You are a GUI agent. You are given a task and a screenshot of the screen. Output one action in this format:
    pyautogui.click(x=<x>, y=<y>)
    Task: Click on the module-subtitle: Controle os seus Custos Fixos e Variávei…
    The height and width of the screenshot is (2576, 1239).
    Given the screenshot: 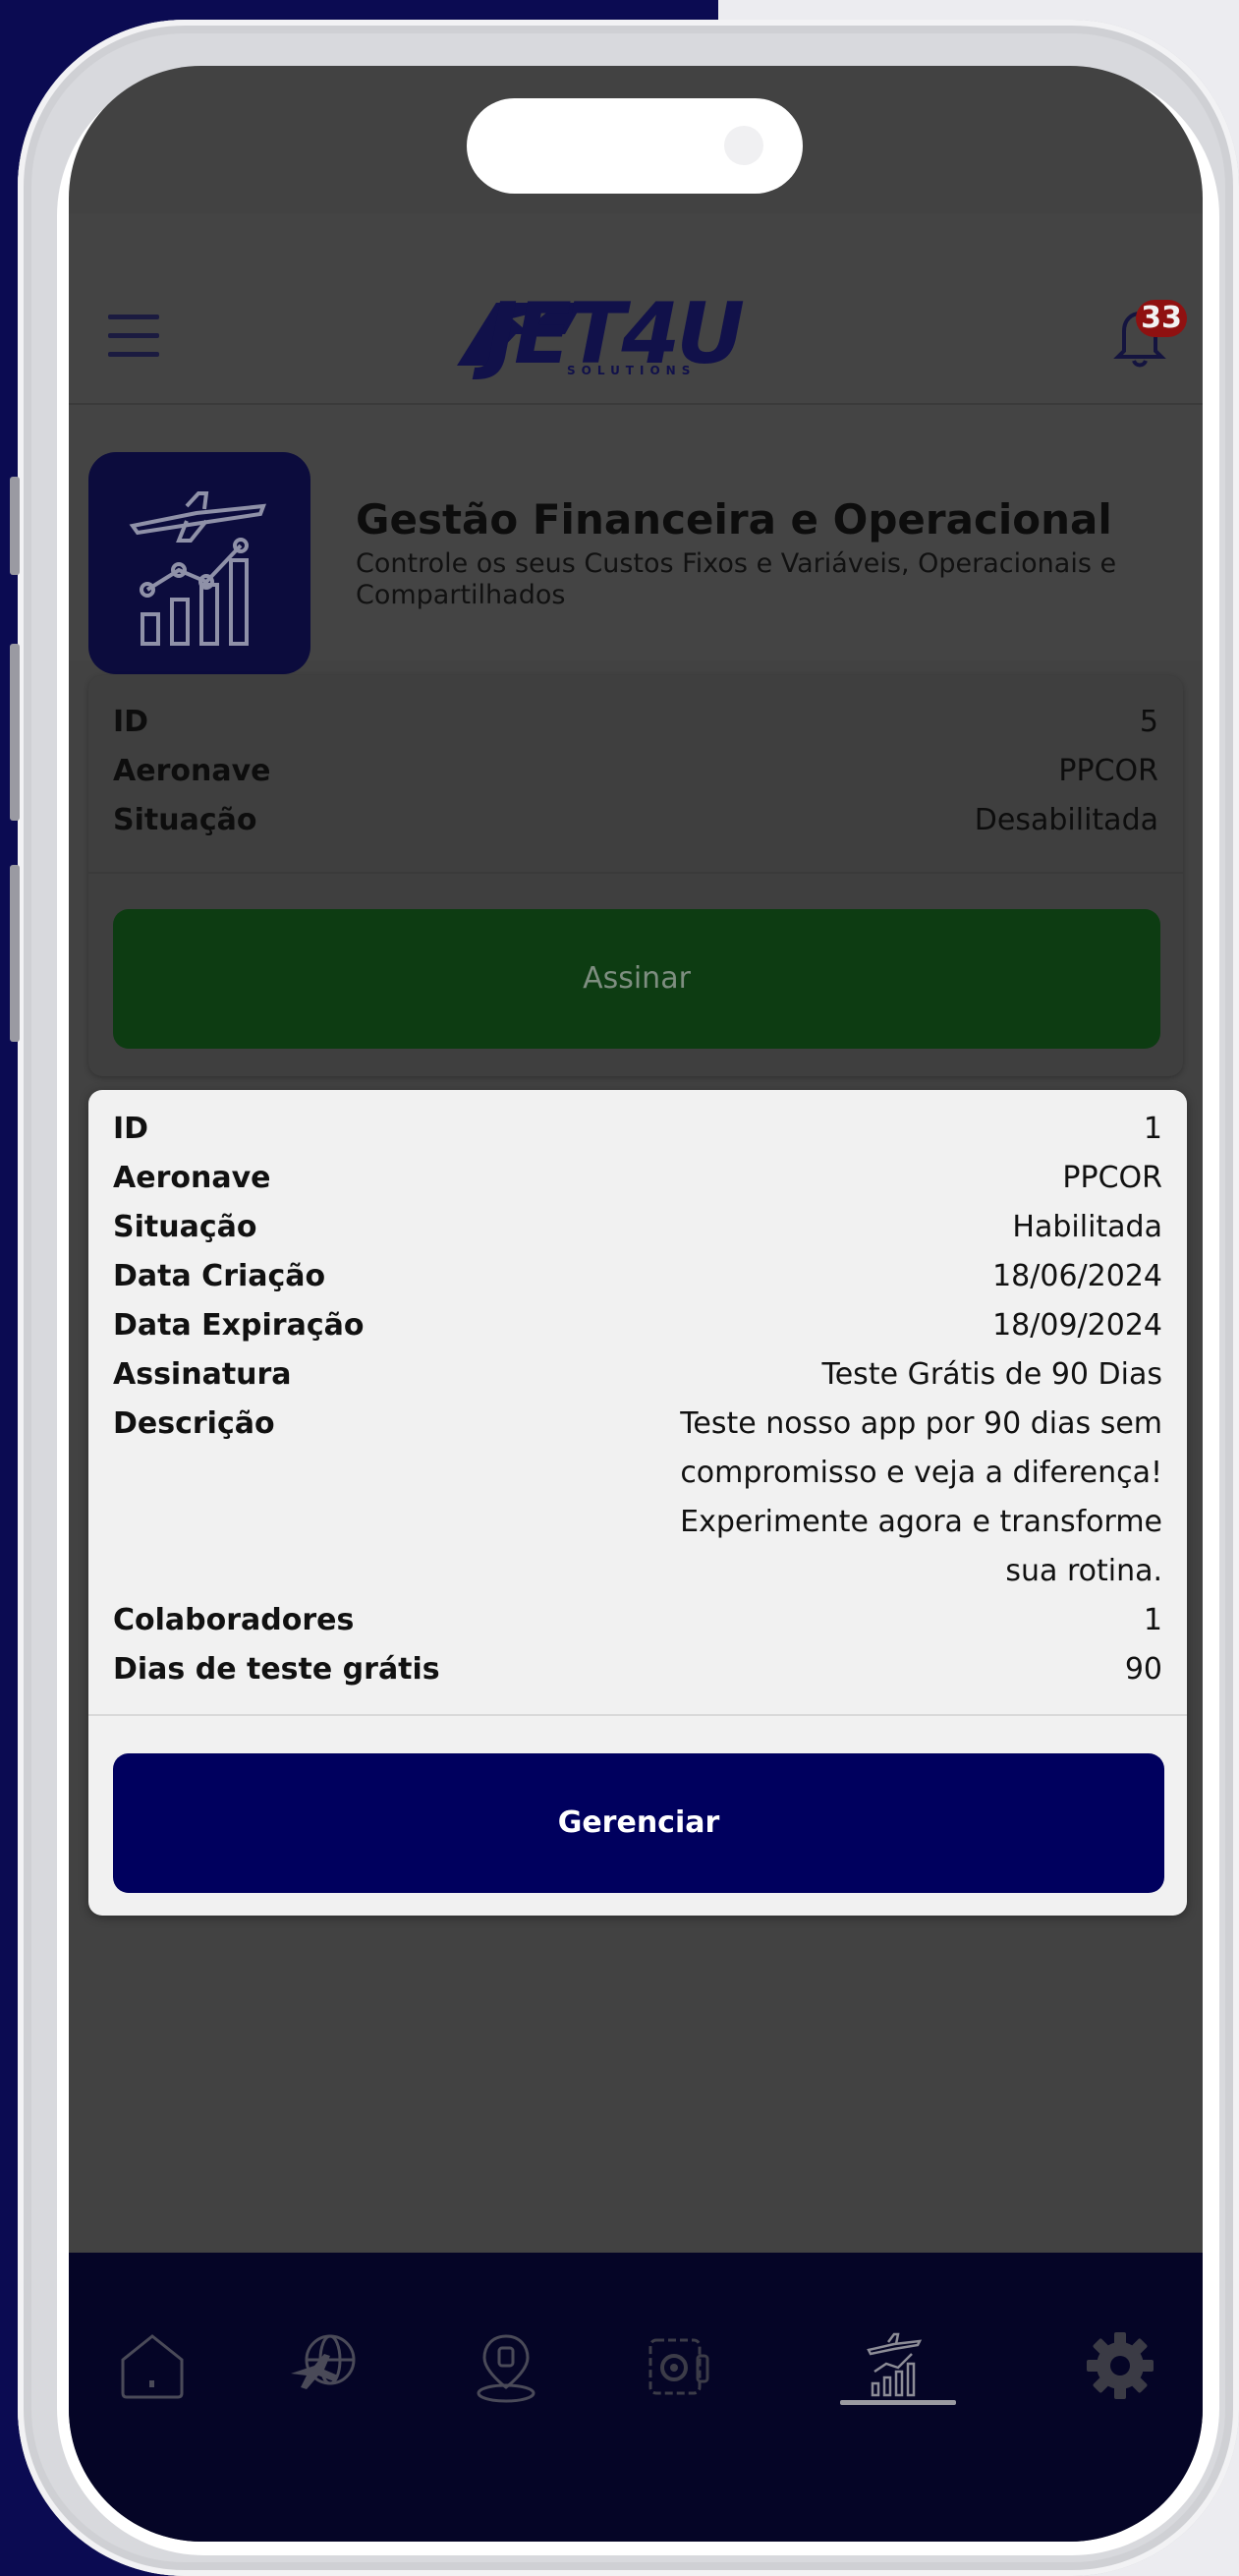 What is the action you would take?
    pyautogui.click(x=736, y=579)
    